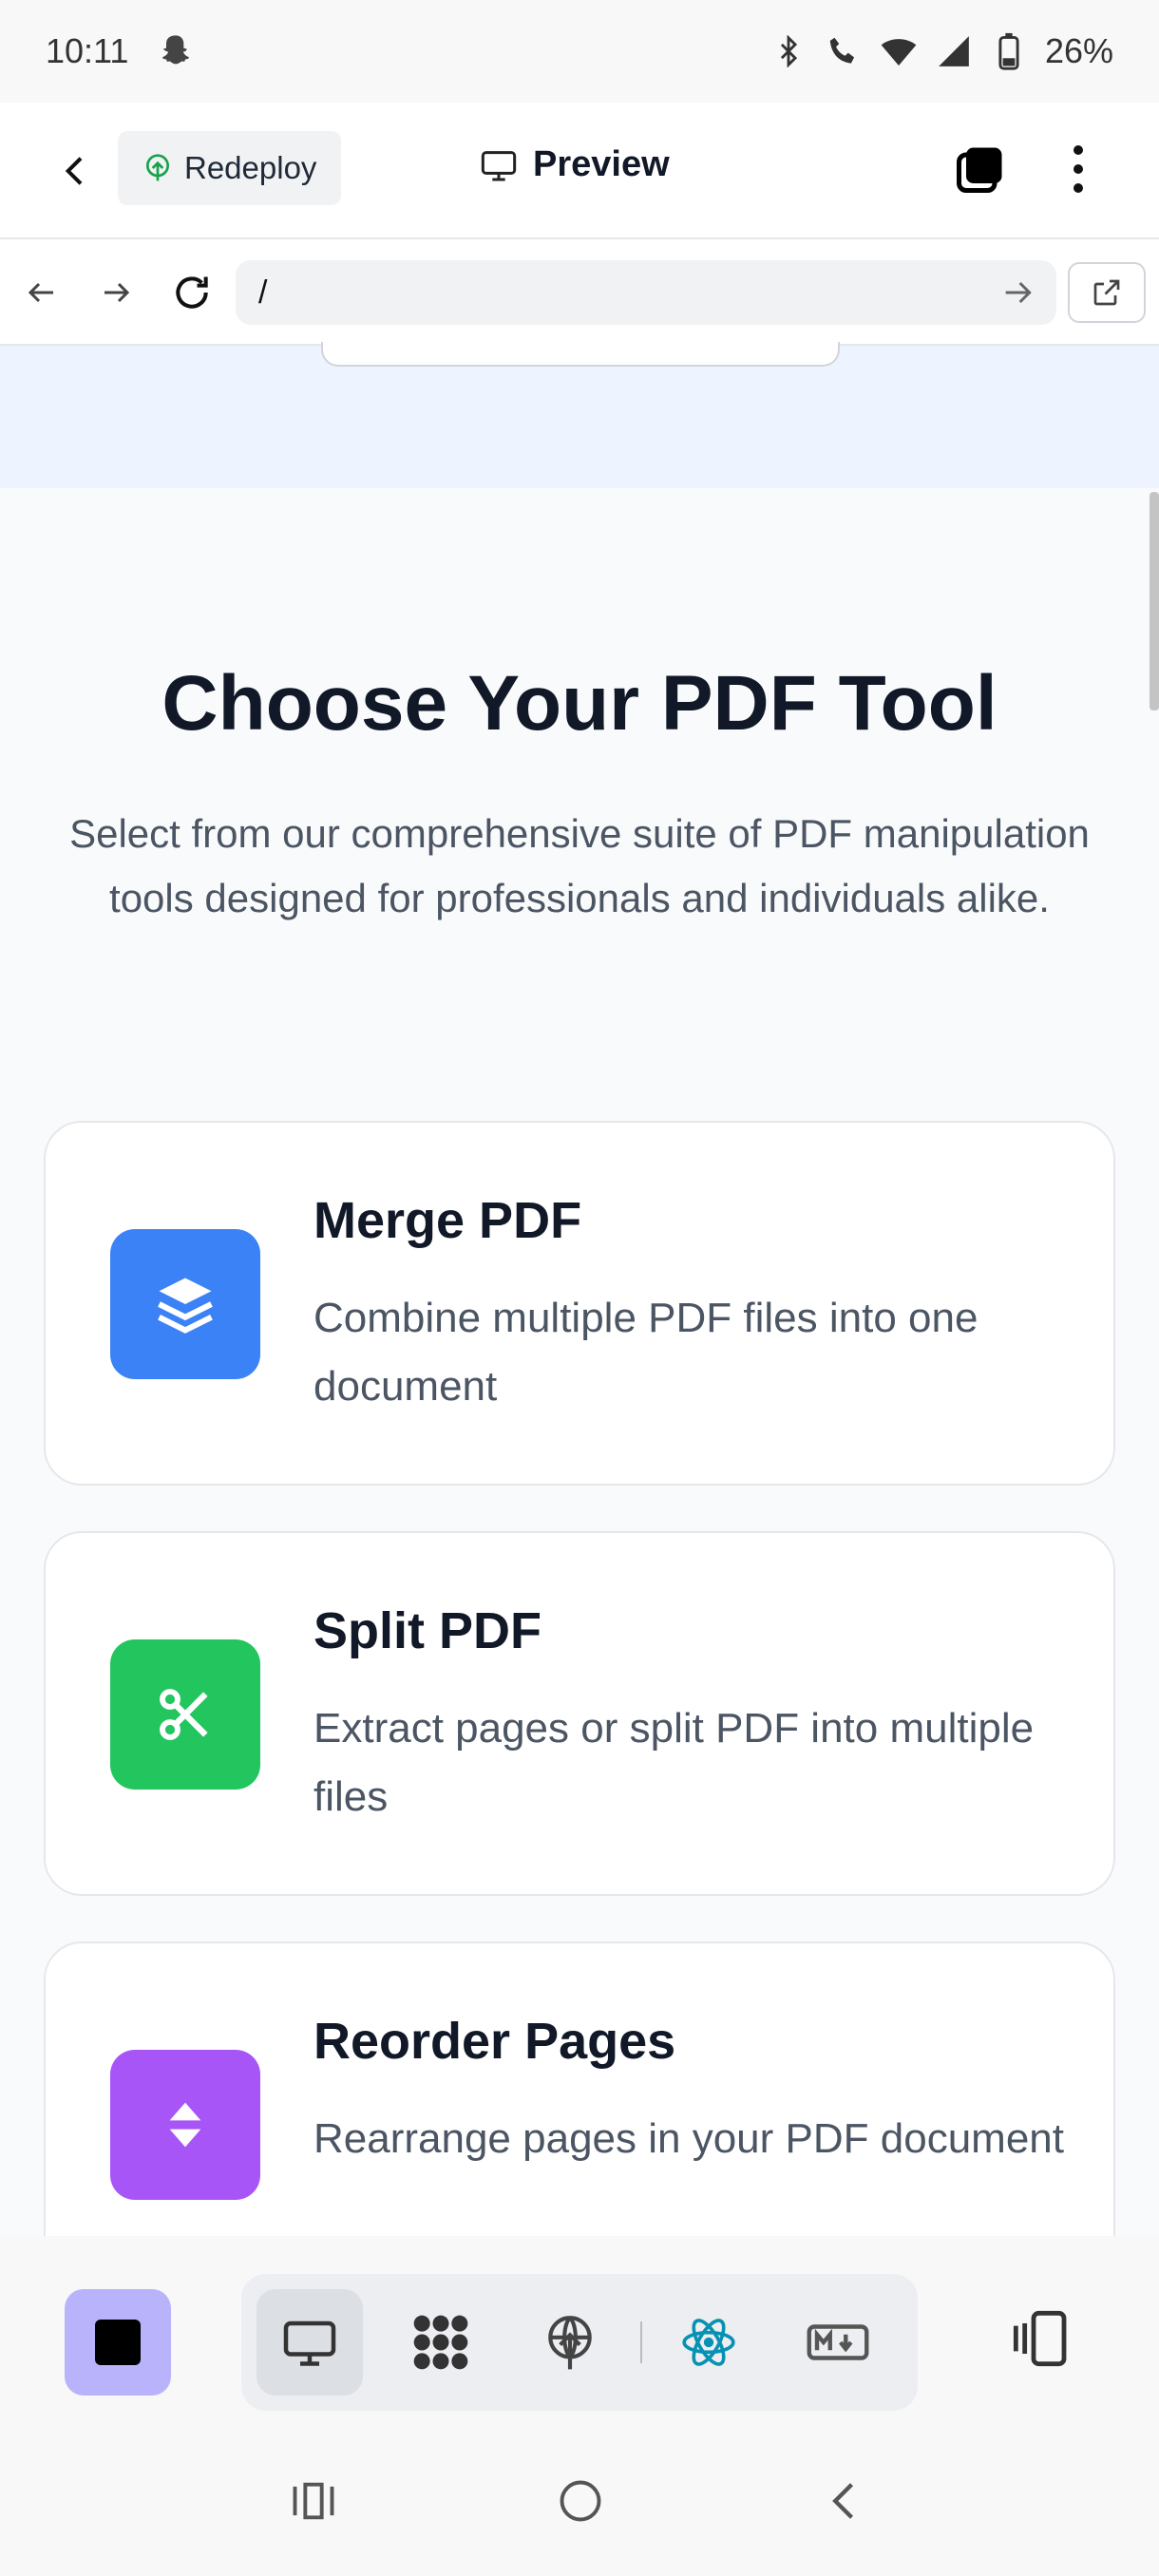  Describe the element at coordinates (185, 1714) in the screenshot. I see `scissors-icon` at that location.